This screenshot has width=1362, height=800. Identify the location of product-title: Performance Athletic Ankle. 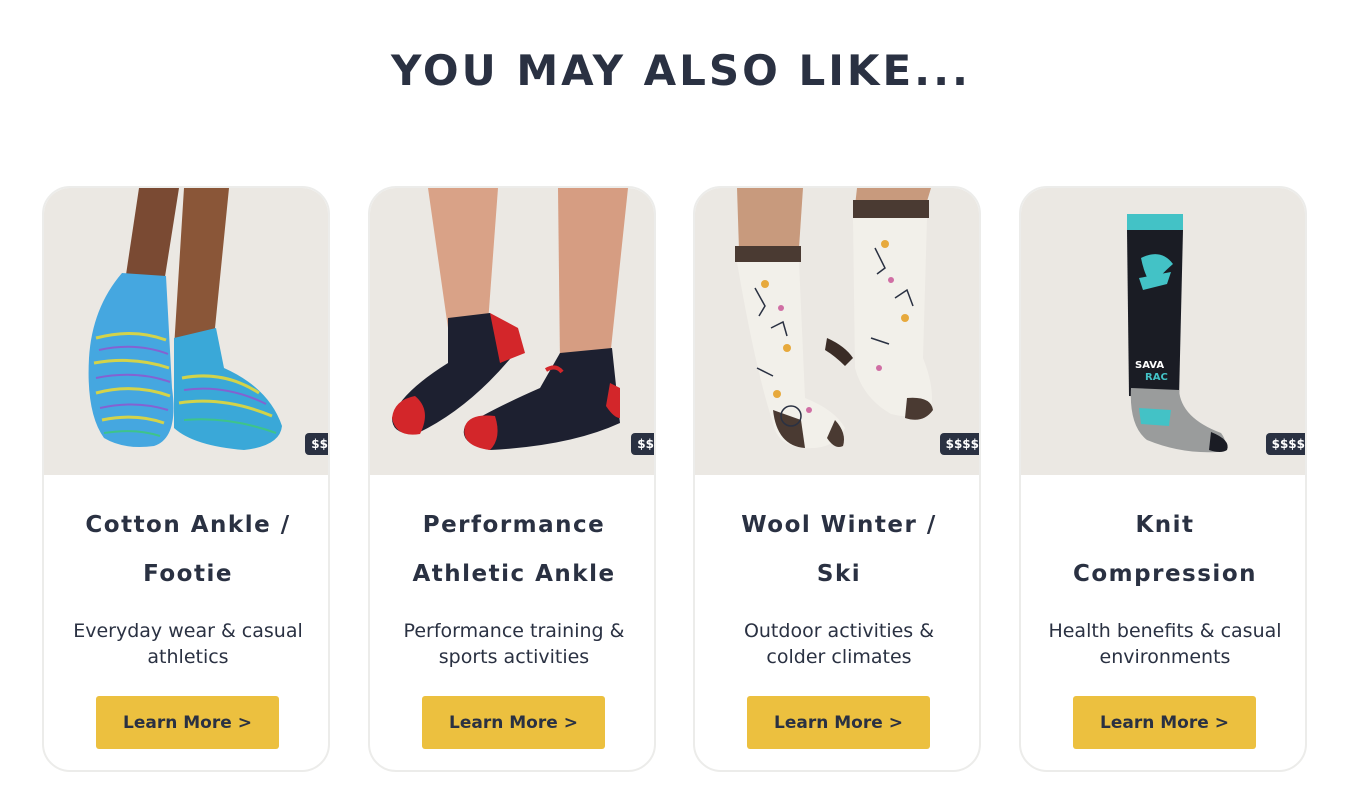
(514, 550).